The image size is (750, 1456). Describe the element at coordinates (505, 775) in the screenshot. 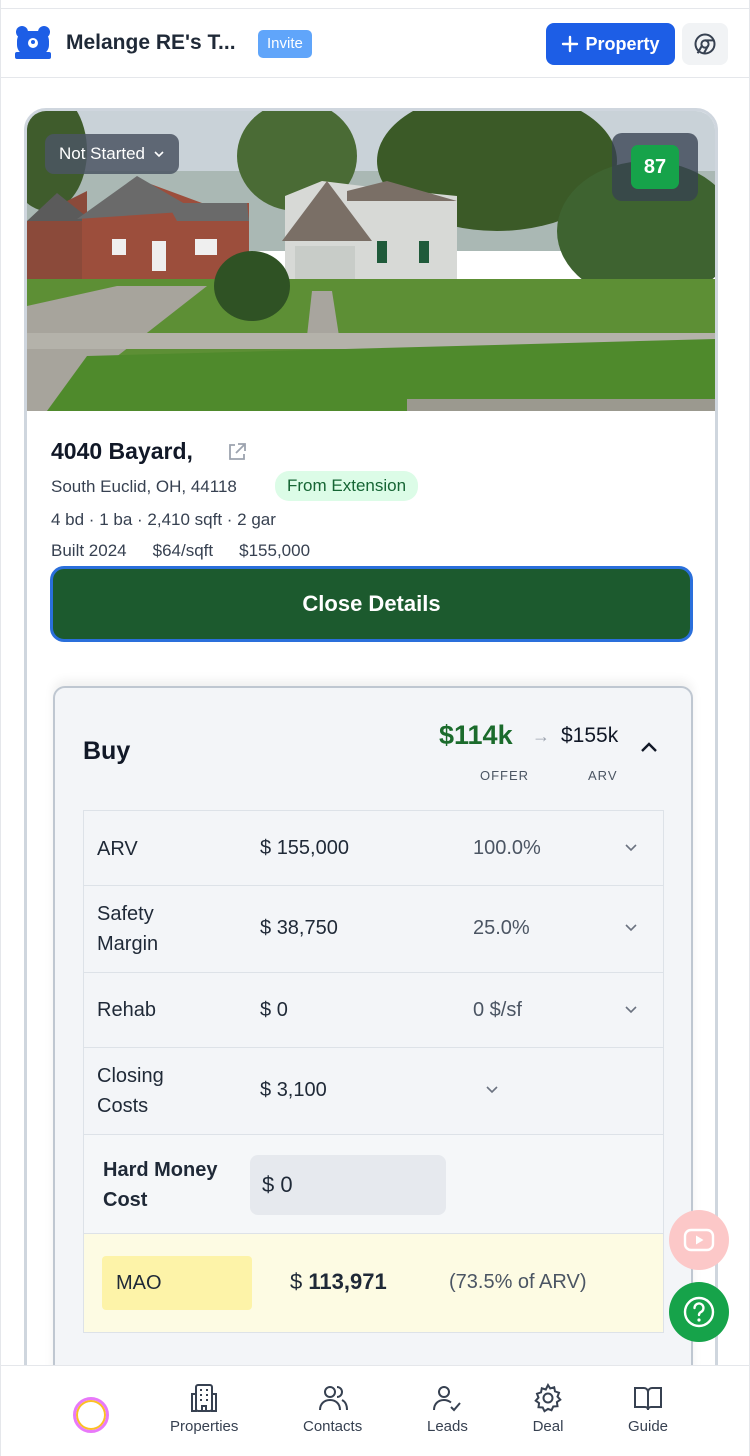

I see `offer-caption: OFFER` at that location.